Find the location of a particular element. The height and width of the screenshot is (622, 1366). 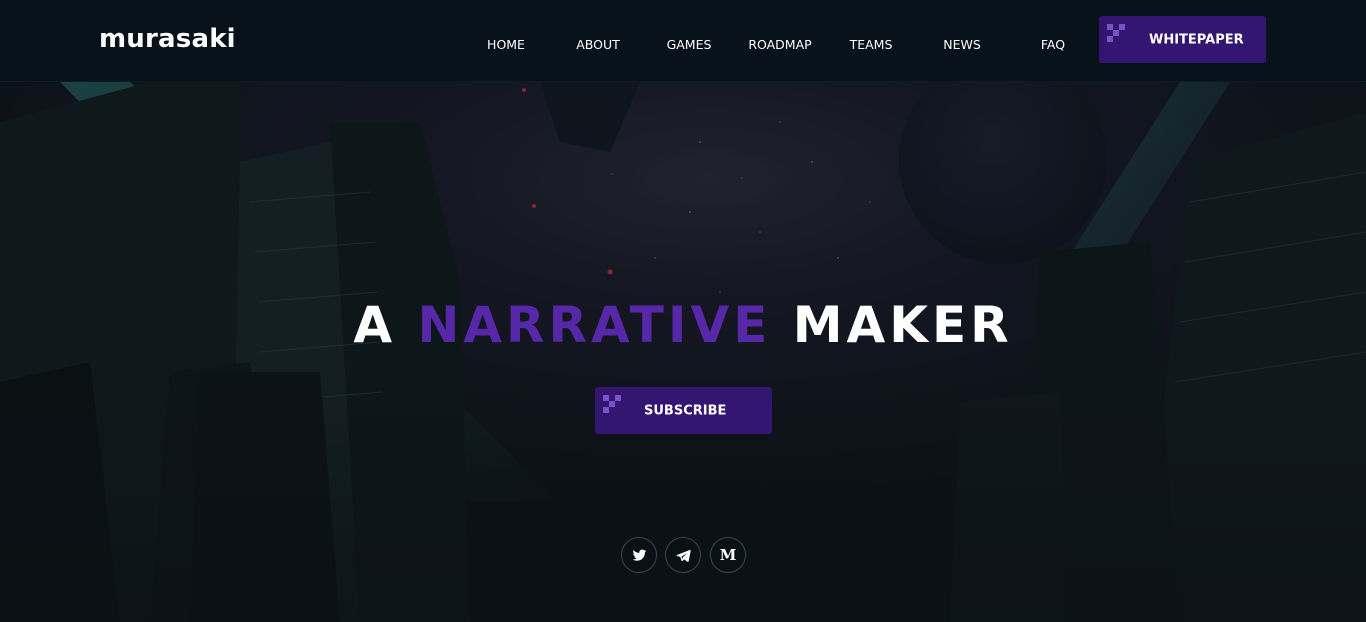

whitepaper-button: WHITEPAPER is located at coordinates (1182, 39).